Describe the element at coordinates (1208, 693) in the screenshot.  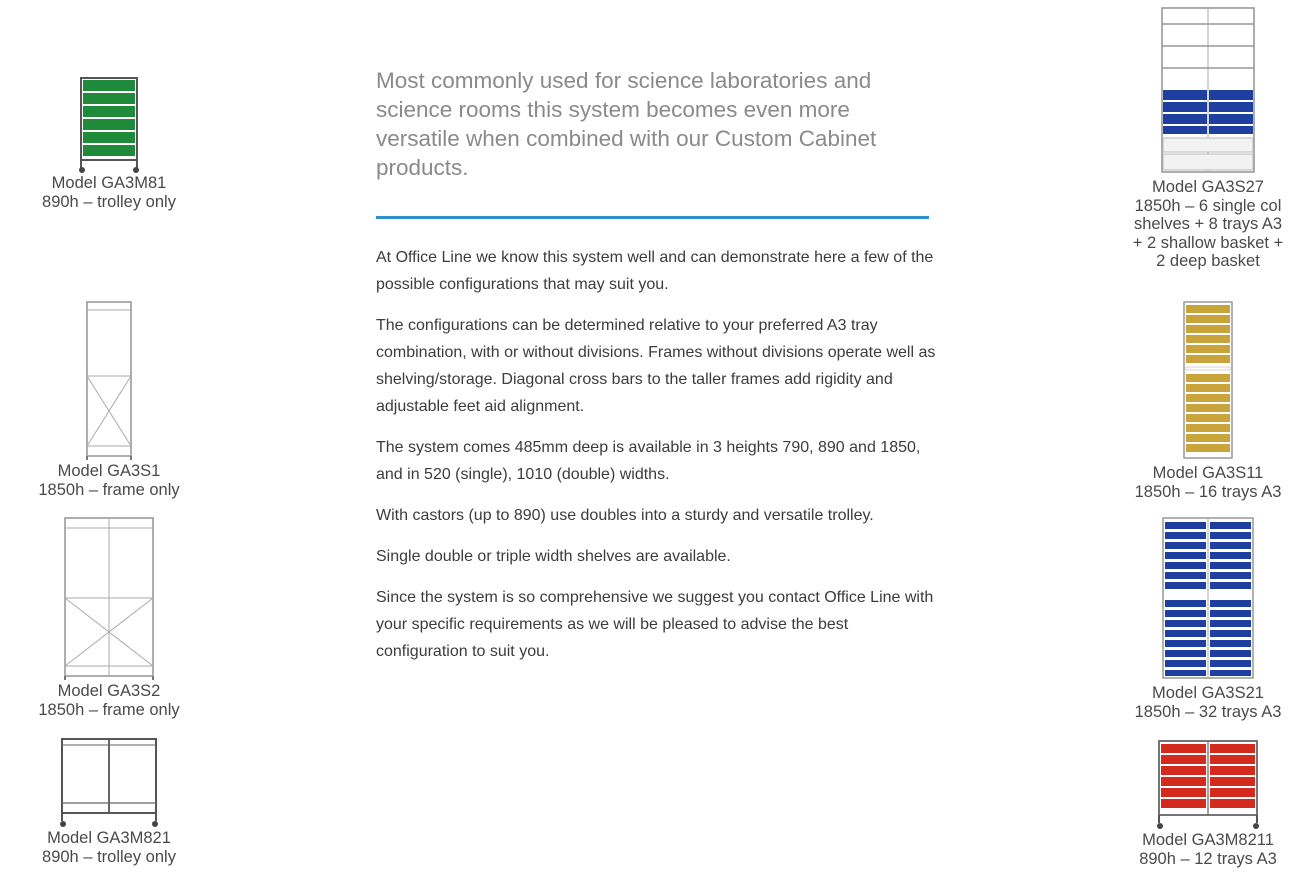
I see `product-model: Model GA3S21` at that location.